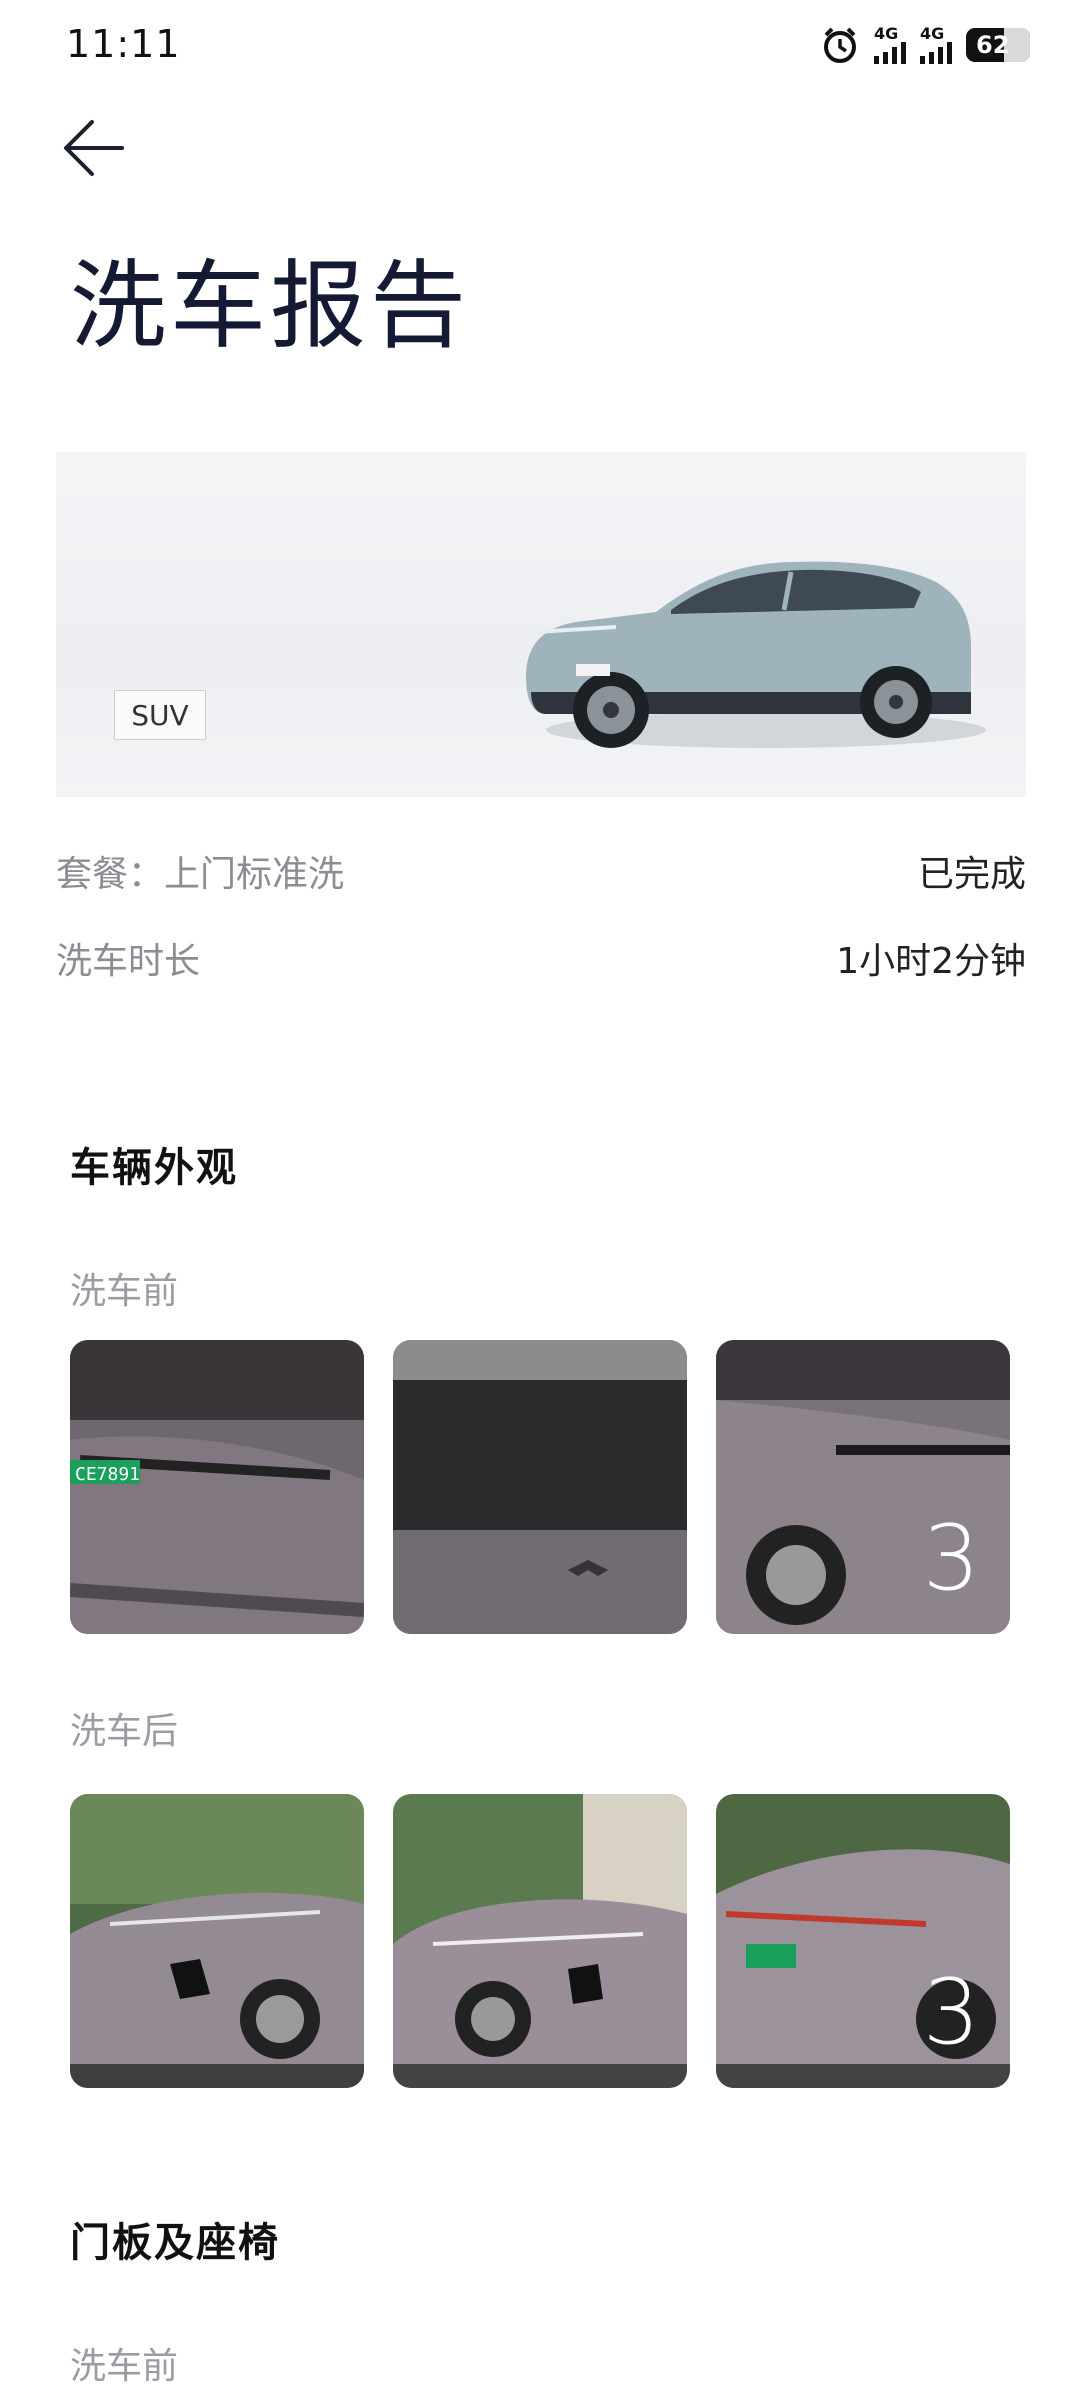 This screenshot has height=2400, width=1080. I want to click on page-title: 洗车报告, so click(270, 306).